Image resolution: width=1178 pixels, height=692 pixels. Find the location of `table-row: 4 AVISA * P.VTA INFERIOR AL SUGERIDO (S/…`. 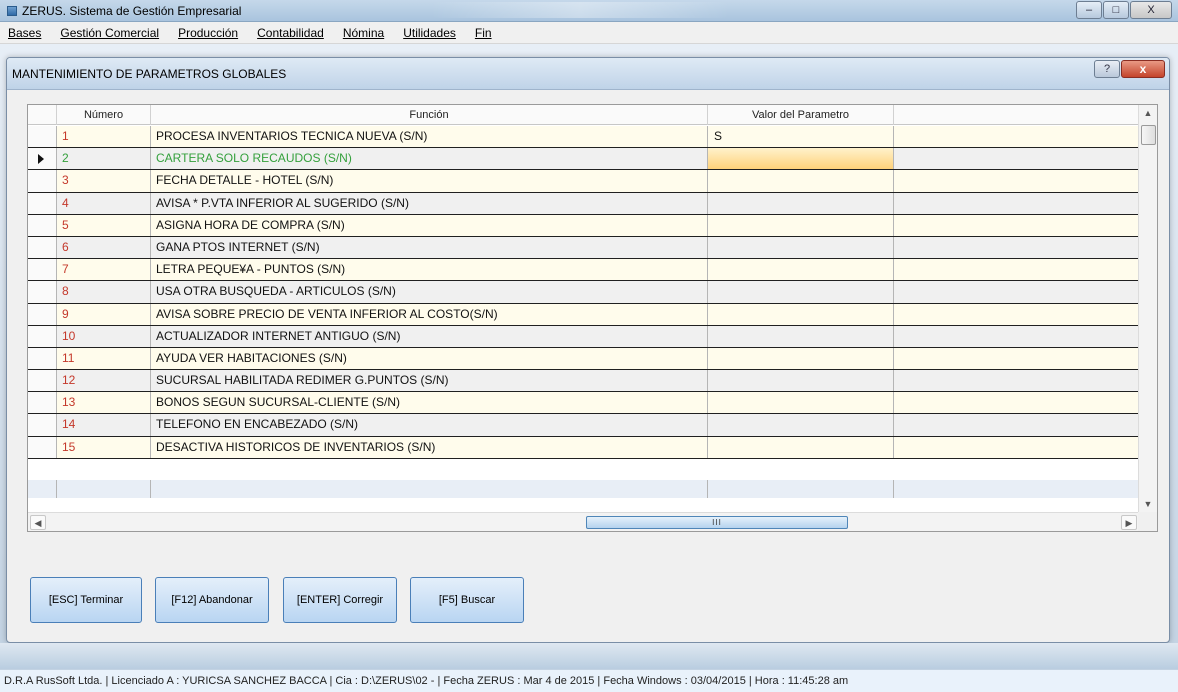

table-row: 4 AVISA * P.VTA INFERIOR AL SUGERIDO (S/… is located at coordinates (583, 203).